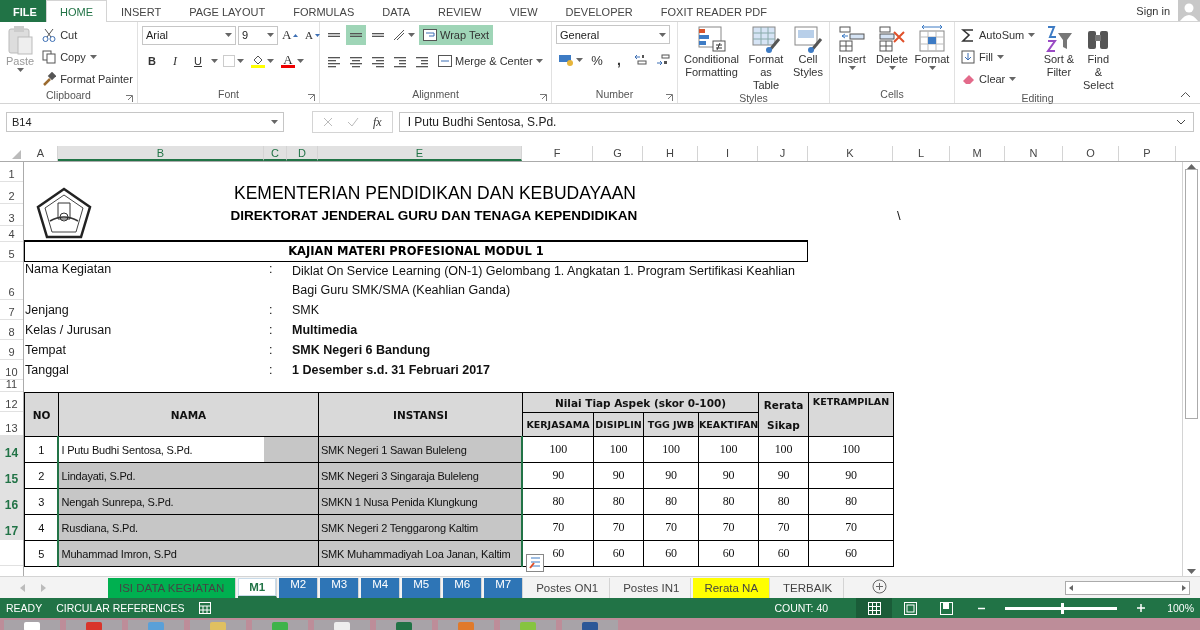 This screenshot has width=1200, height=630. Describe the element at coordinates (808, 587) in the screenshot. I see `sheet-tab: TERBAIK` at that location.